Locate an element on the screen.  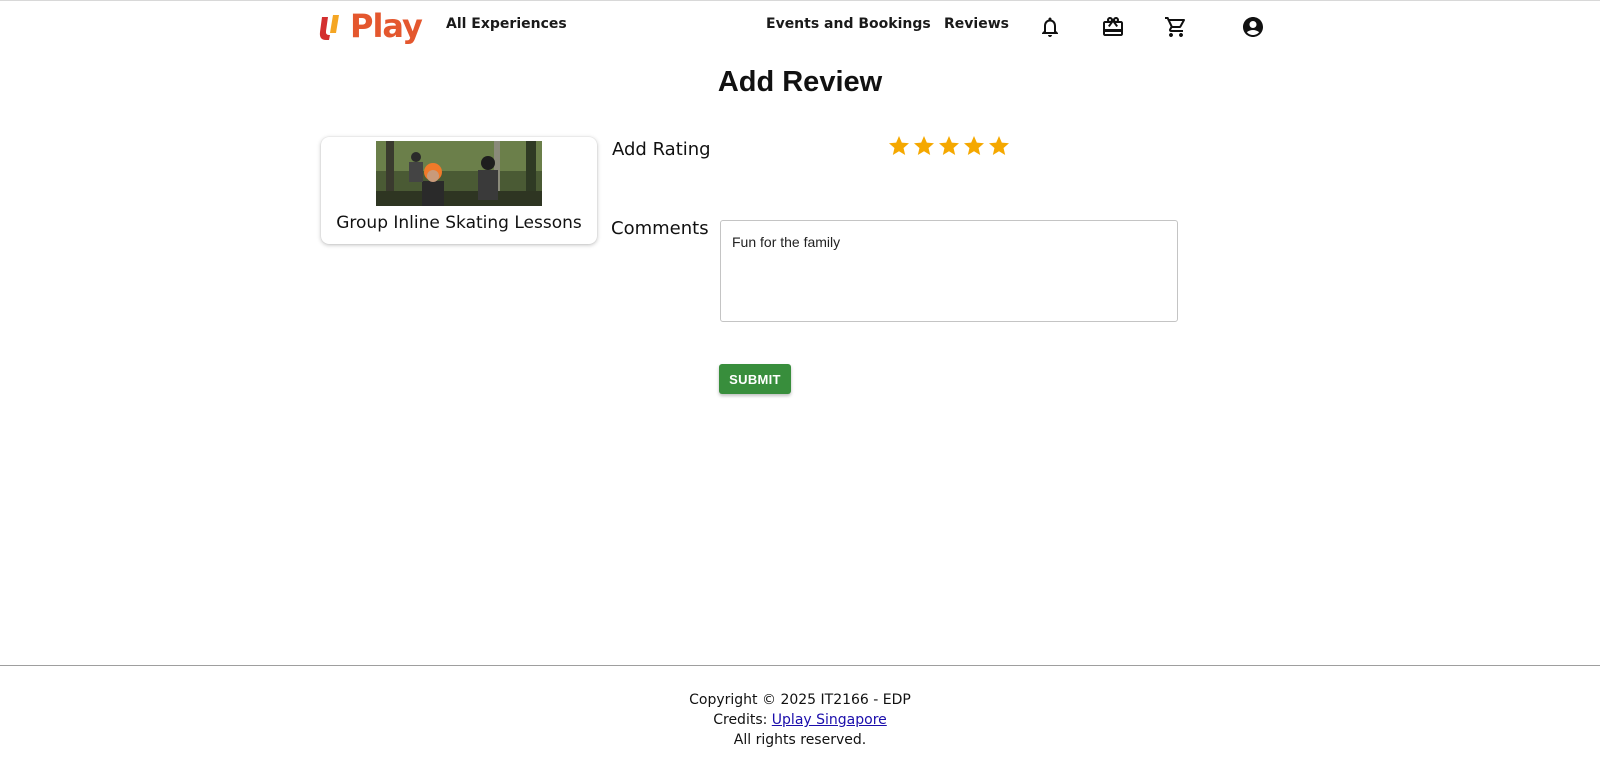
account-icon is located at coordinates (1253, 27).